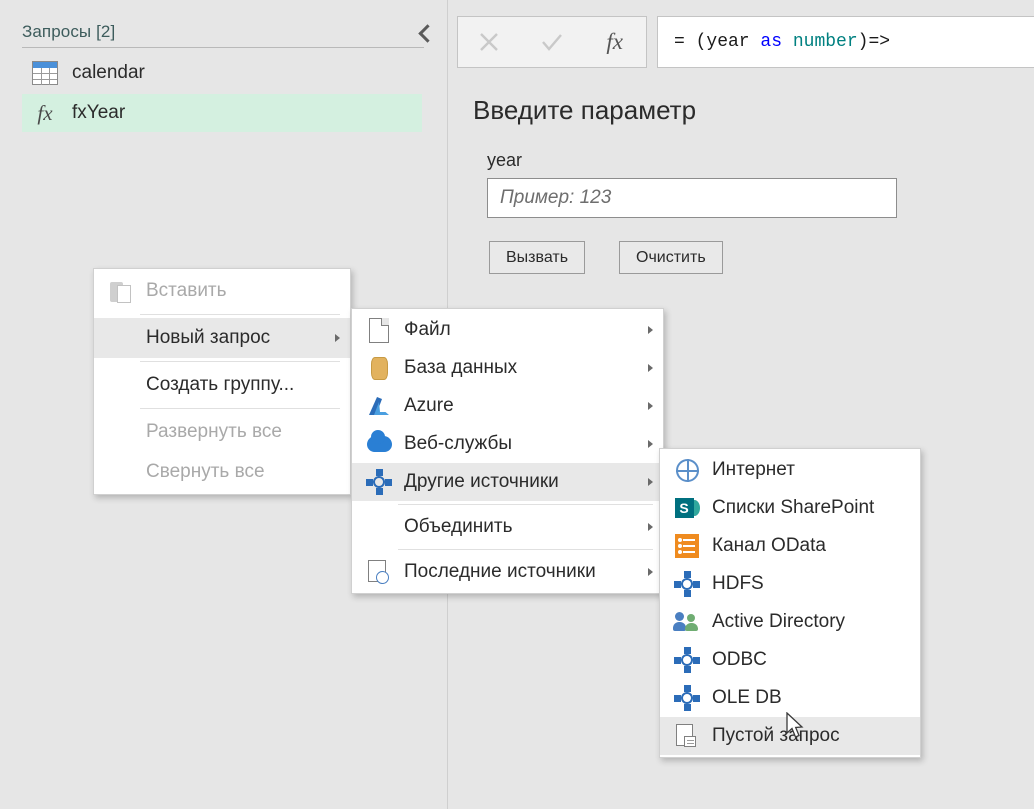  I want to click on menu-item-label: Файл, so click(427, 329).